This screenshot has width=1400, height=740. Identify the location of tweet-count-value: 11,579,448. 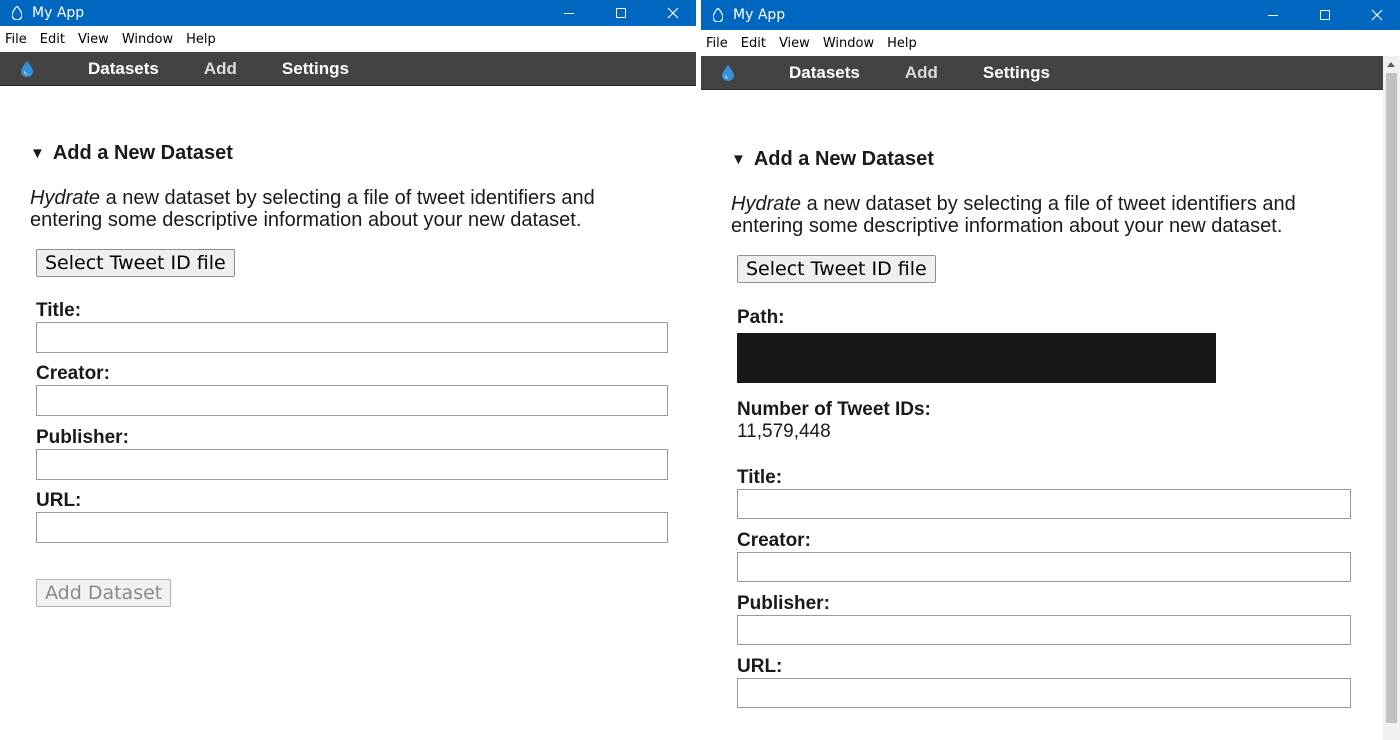
(784, 431).